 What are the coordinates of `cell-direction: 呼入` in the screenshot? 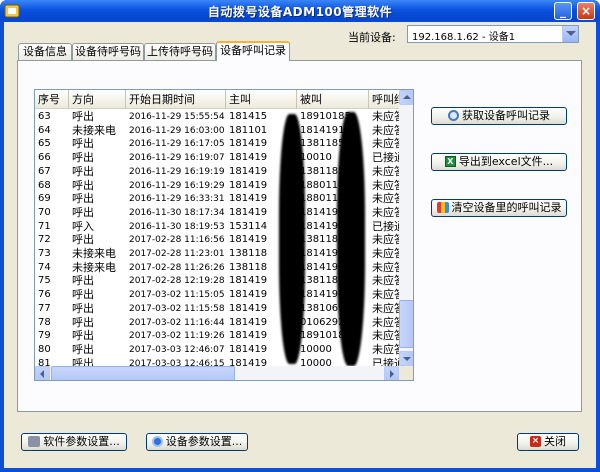 It's located at (83, 226).